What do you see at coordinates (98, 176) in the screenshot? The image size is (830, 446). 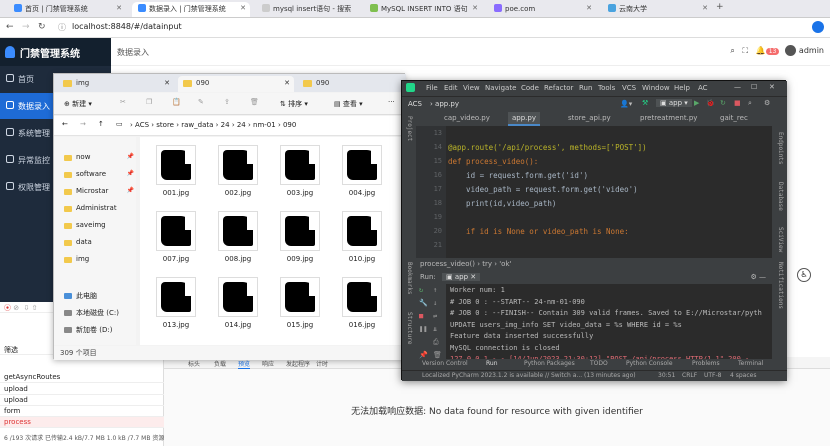 I see `tree-item-software: software 📌` at bounding box center [98, 176].